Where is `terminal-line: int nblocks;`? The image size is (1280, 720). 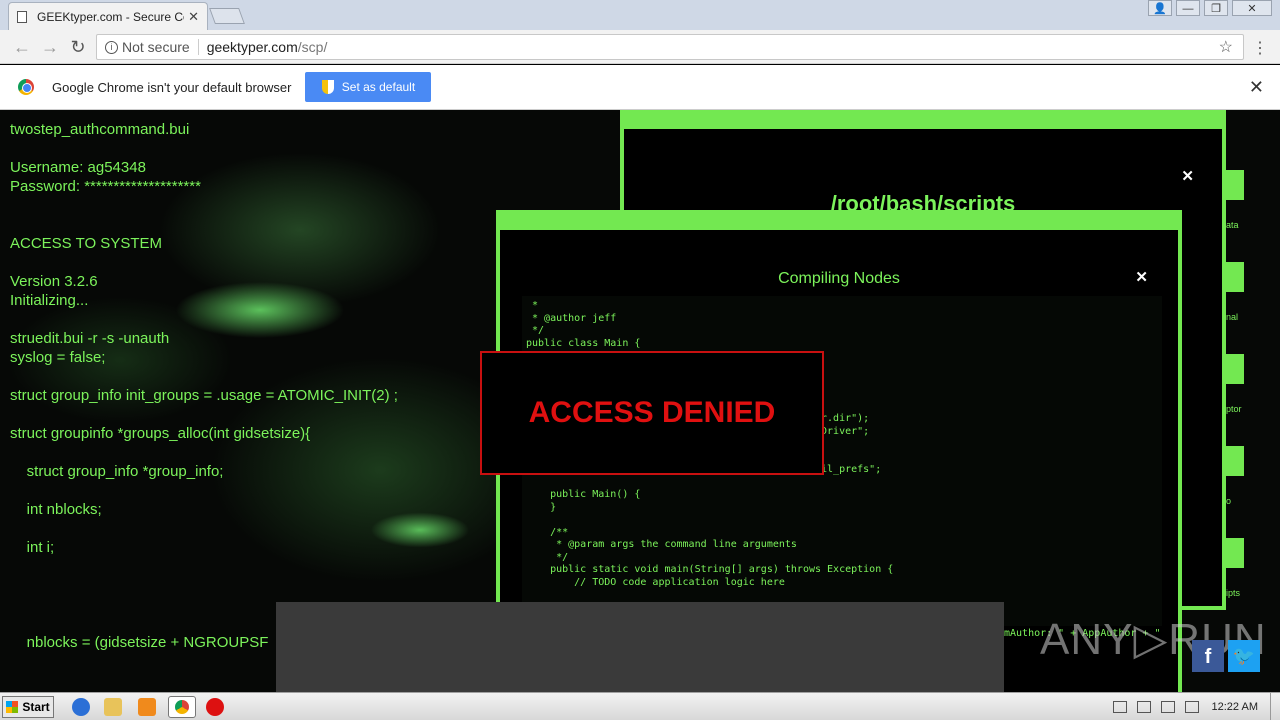
terminal-line: int nblocks; is located at coordinates (56, 509).